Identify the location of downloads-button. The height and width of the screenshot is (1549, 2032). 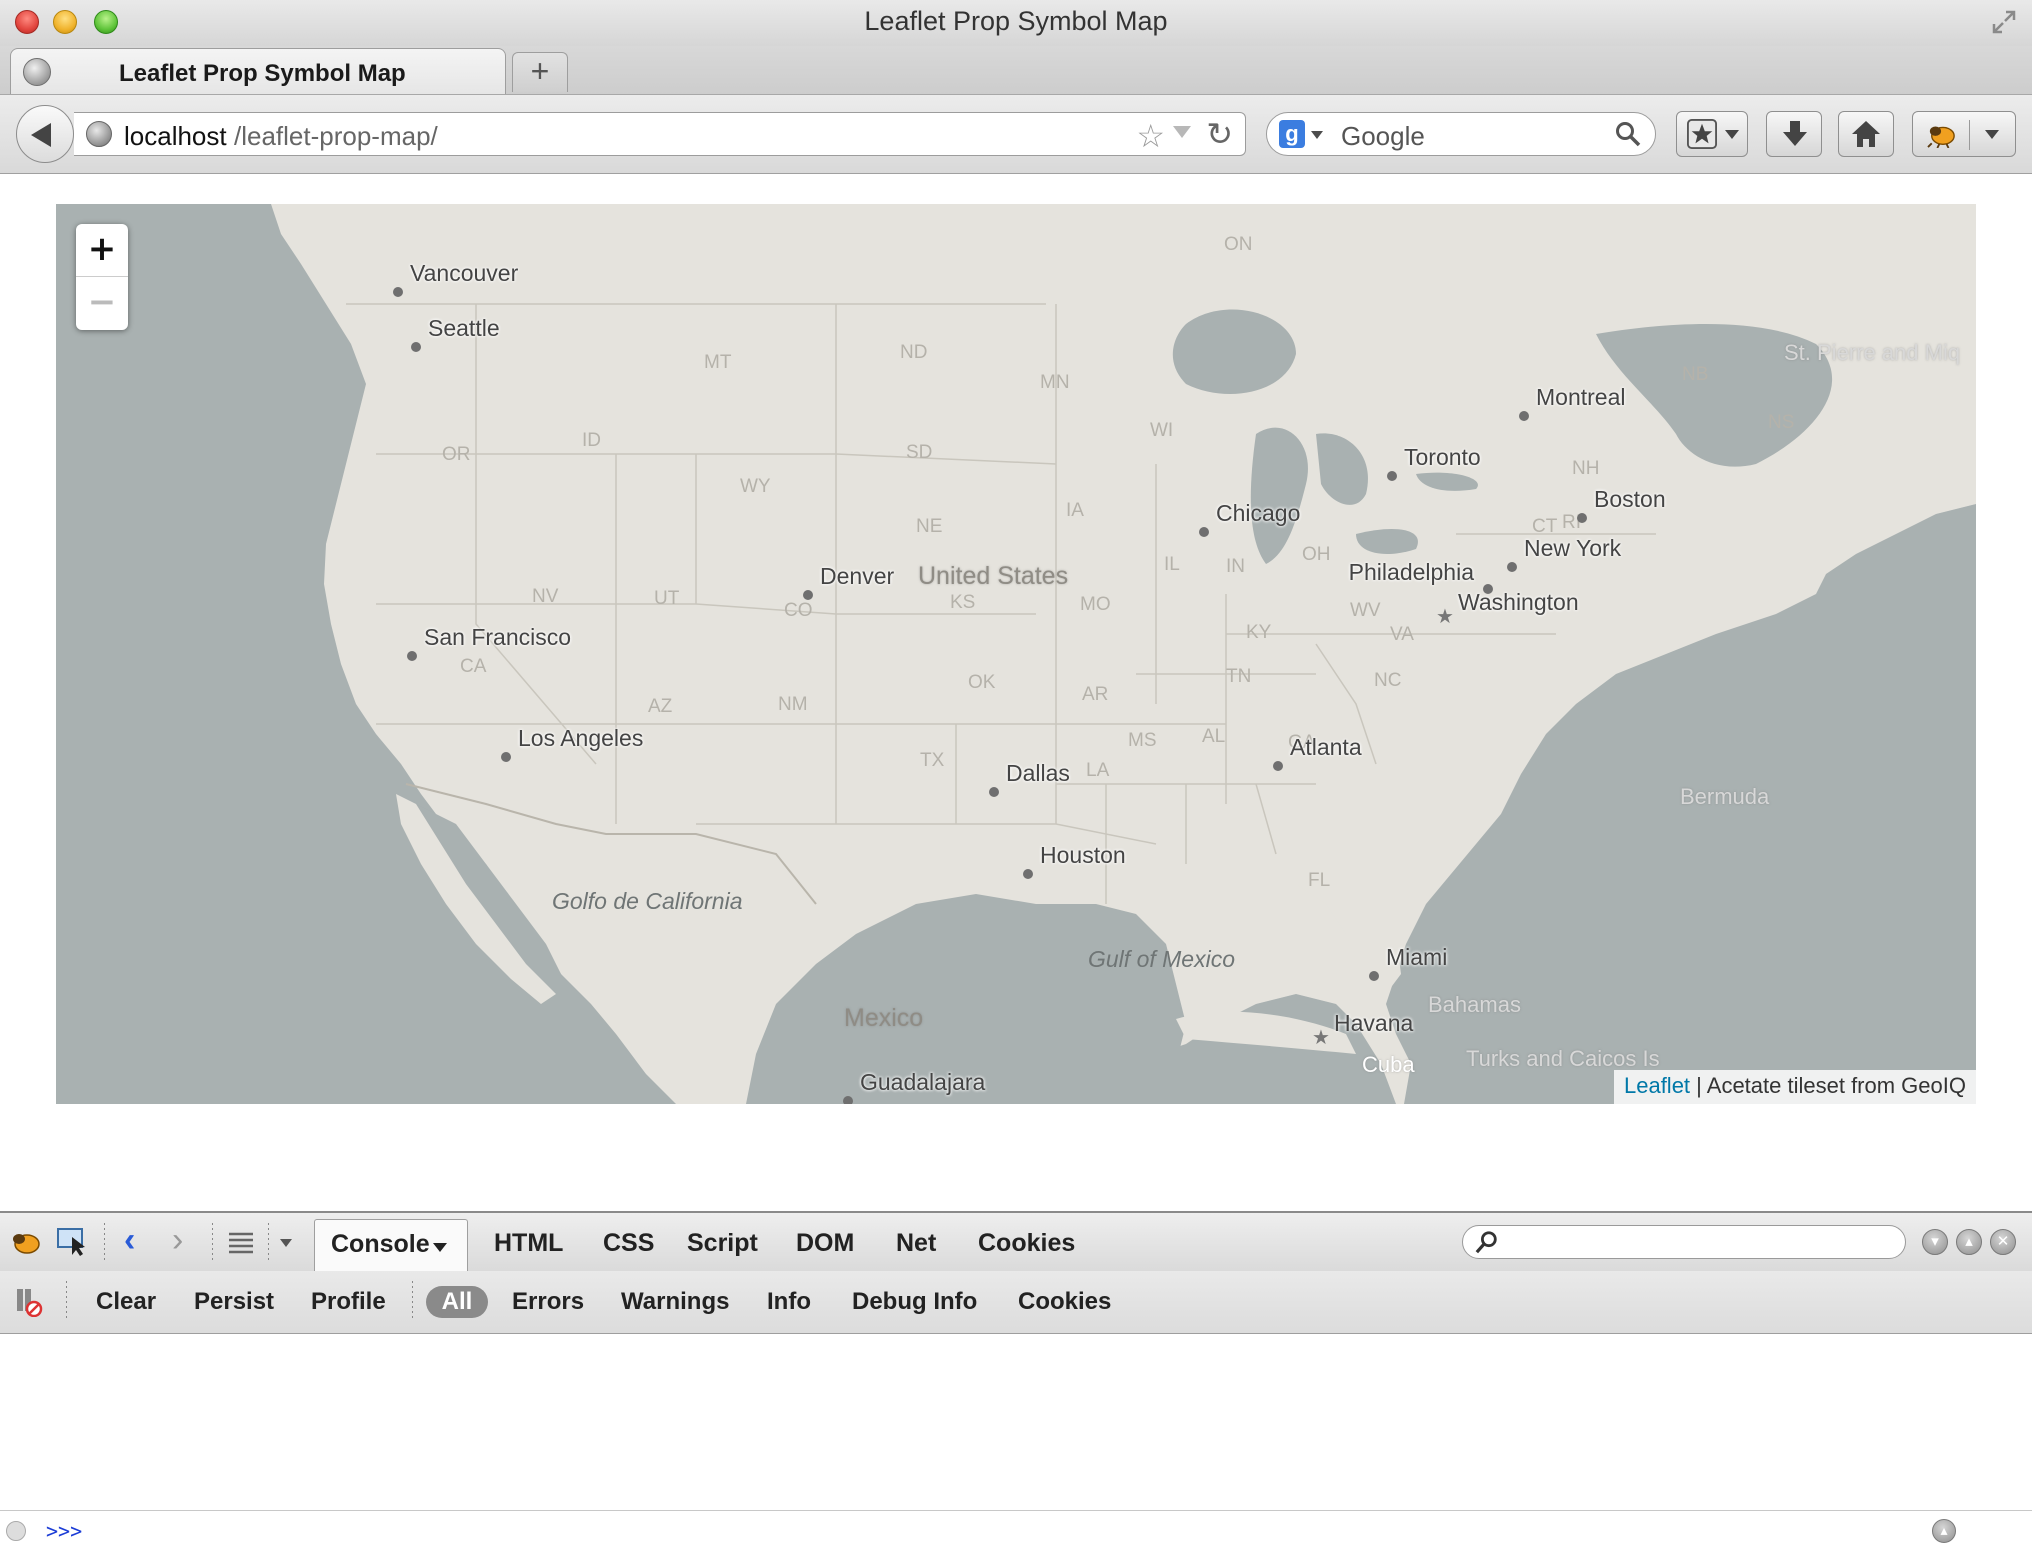
(1794, 134).